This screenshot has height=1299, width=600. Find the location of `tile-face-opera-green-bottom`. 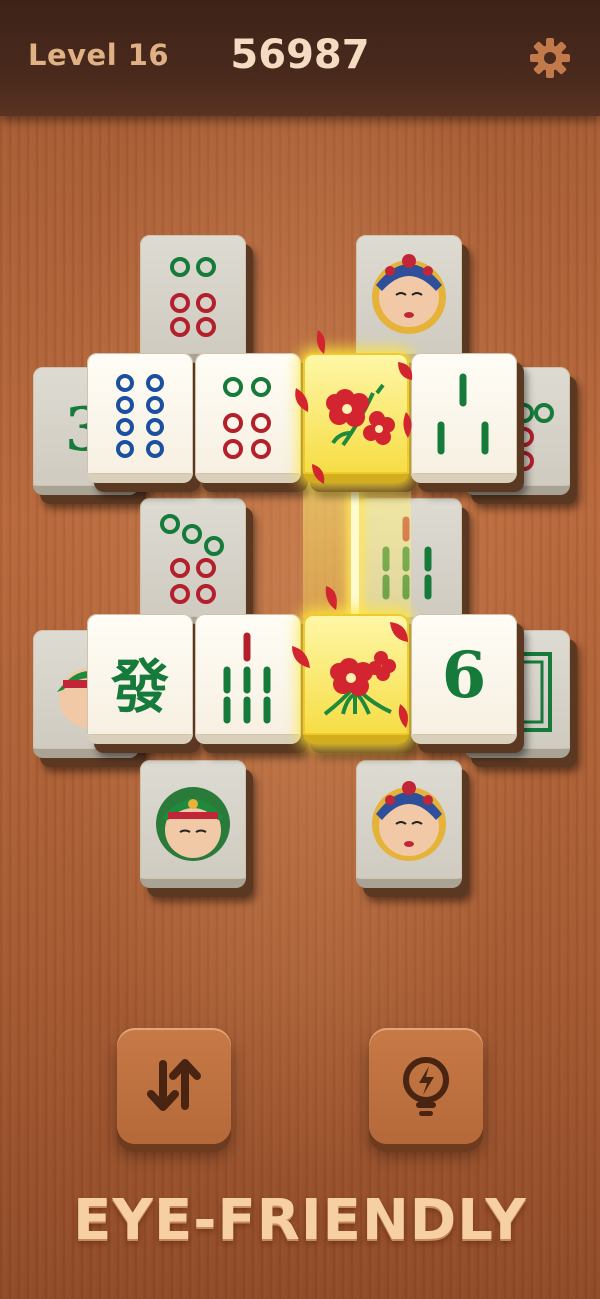

tile-face-opera-green-bottom is located at coordinates (196, 828).